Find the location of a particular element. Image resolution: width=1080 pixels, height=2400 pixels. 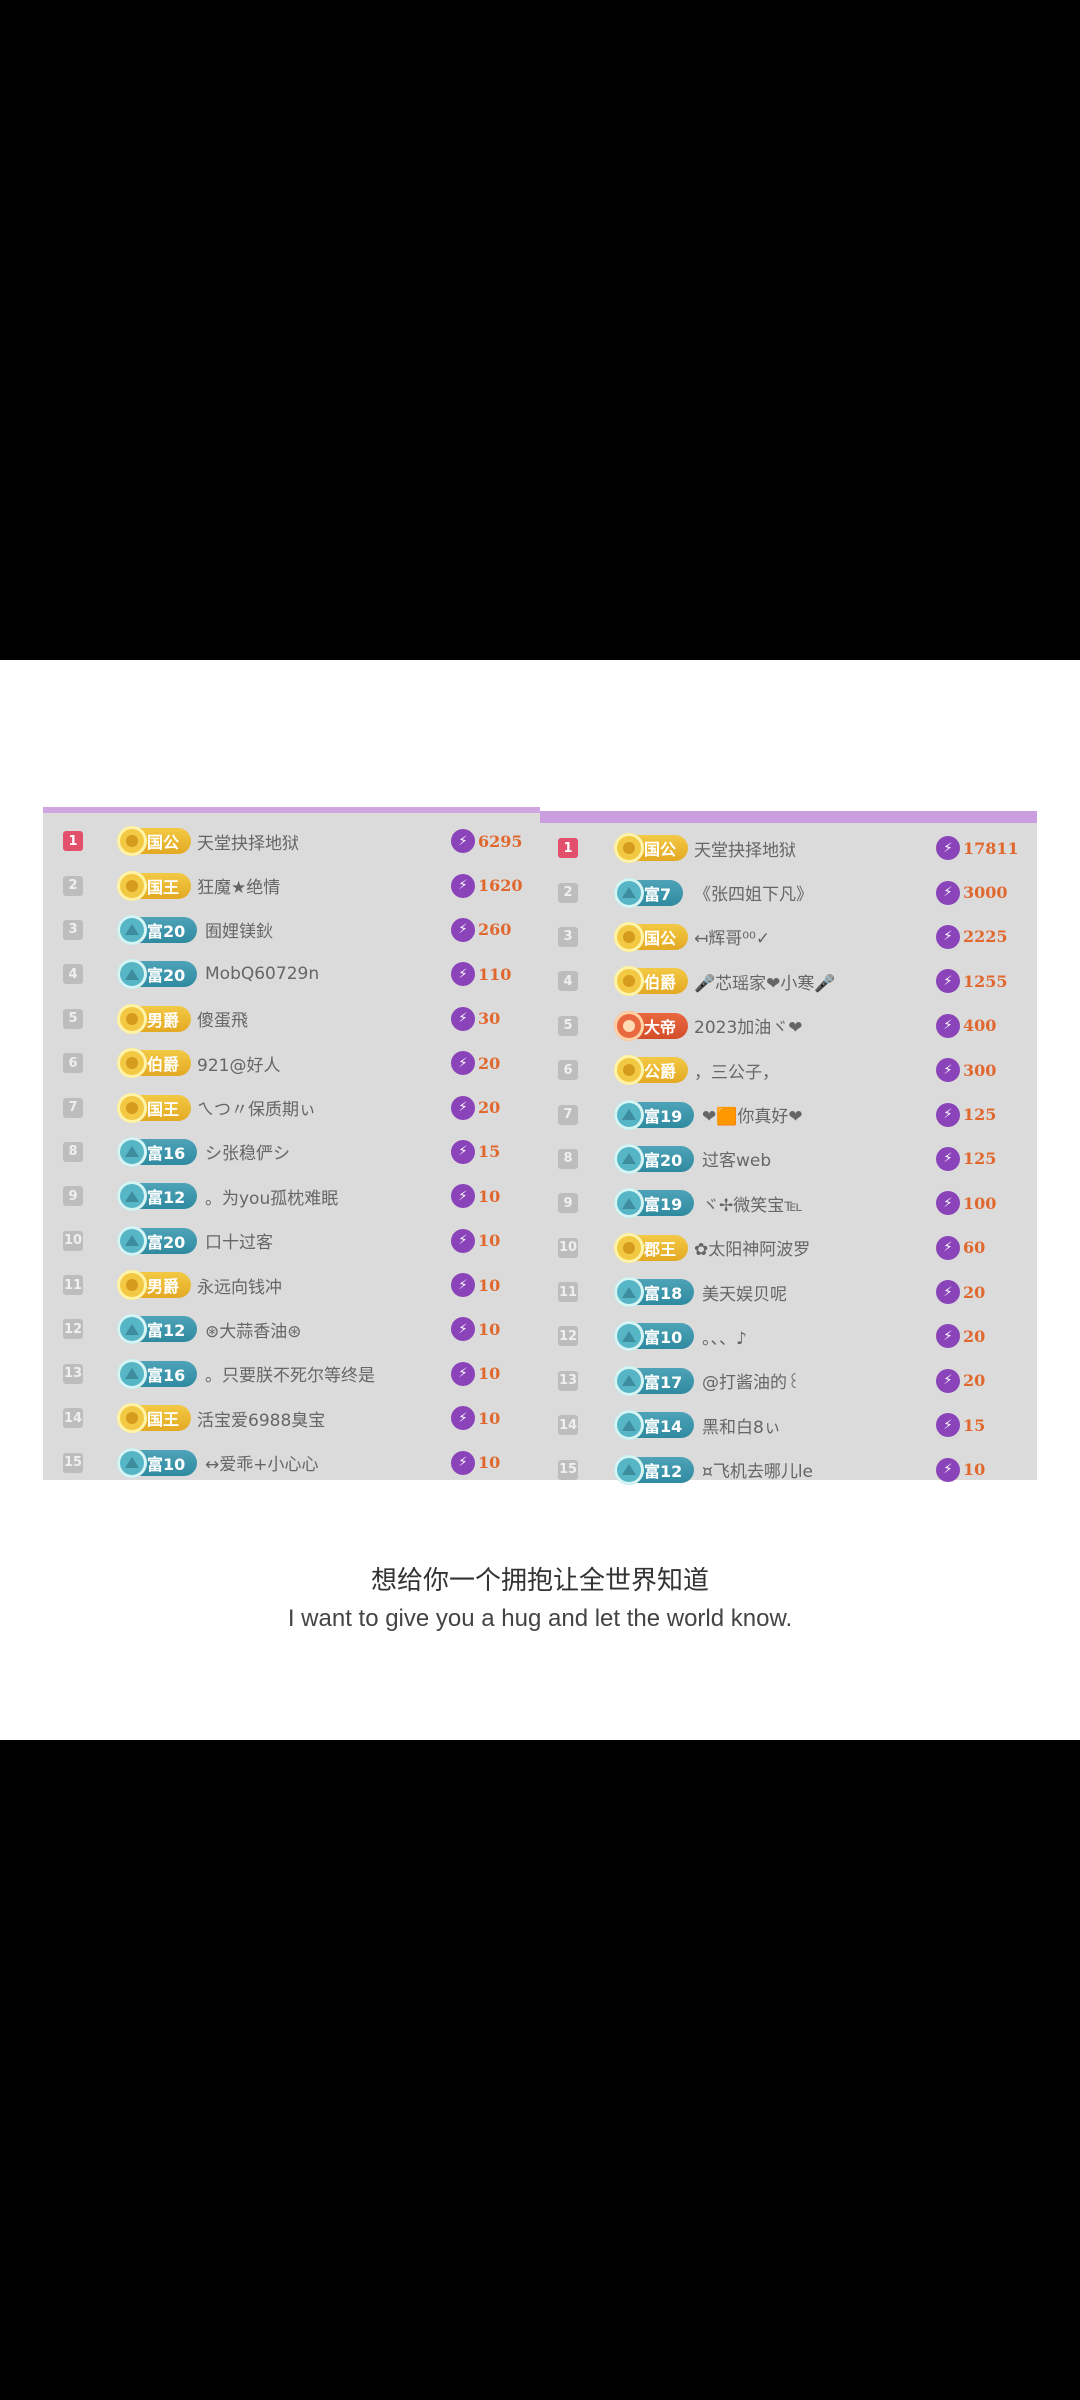

level-badge: 富12 is located at coordinates (157, 1329).